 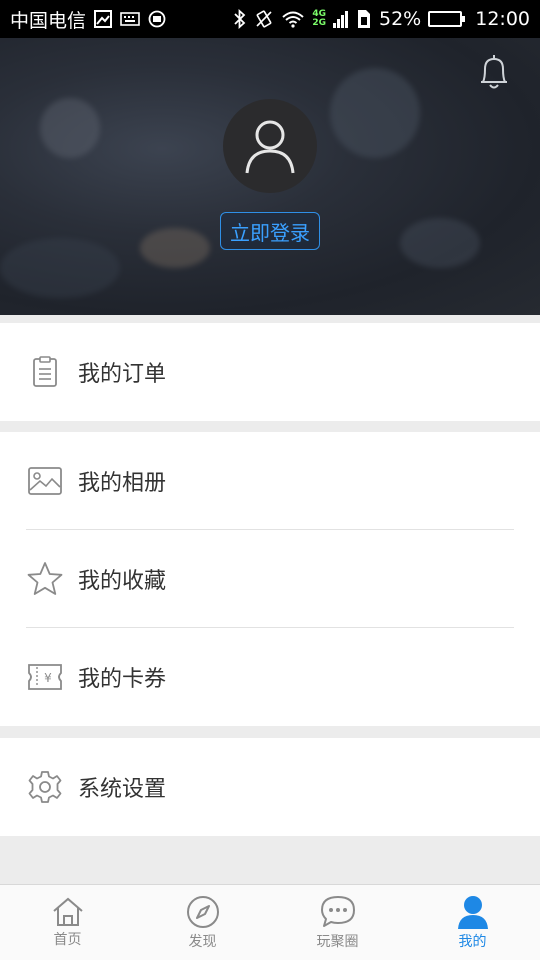 I want to click on menu-item-orders: 我的订单, so click(x=270, y=372).